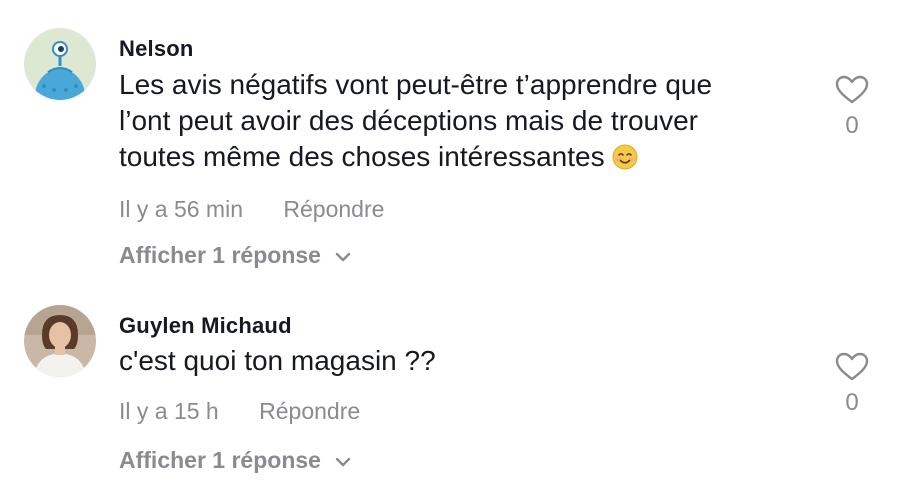 The image size is (910, 490). What do you see at coordinates (464, 361) in the screenshot?
I see `comment-text: c'est quoi ton magasin ??` at bounding box center [464, 361].